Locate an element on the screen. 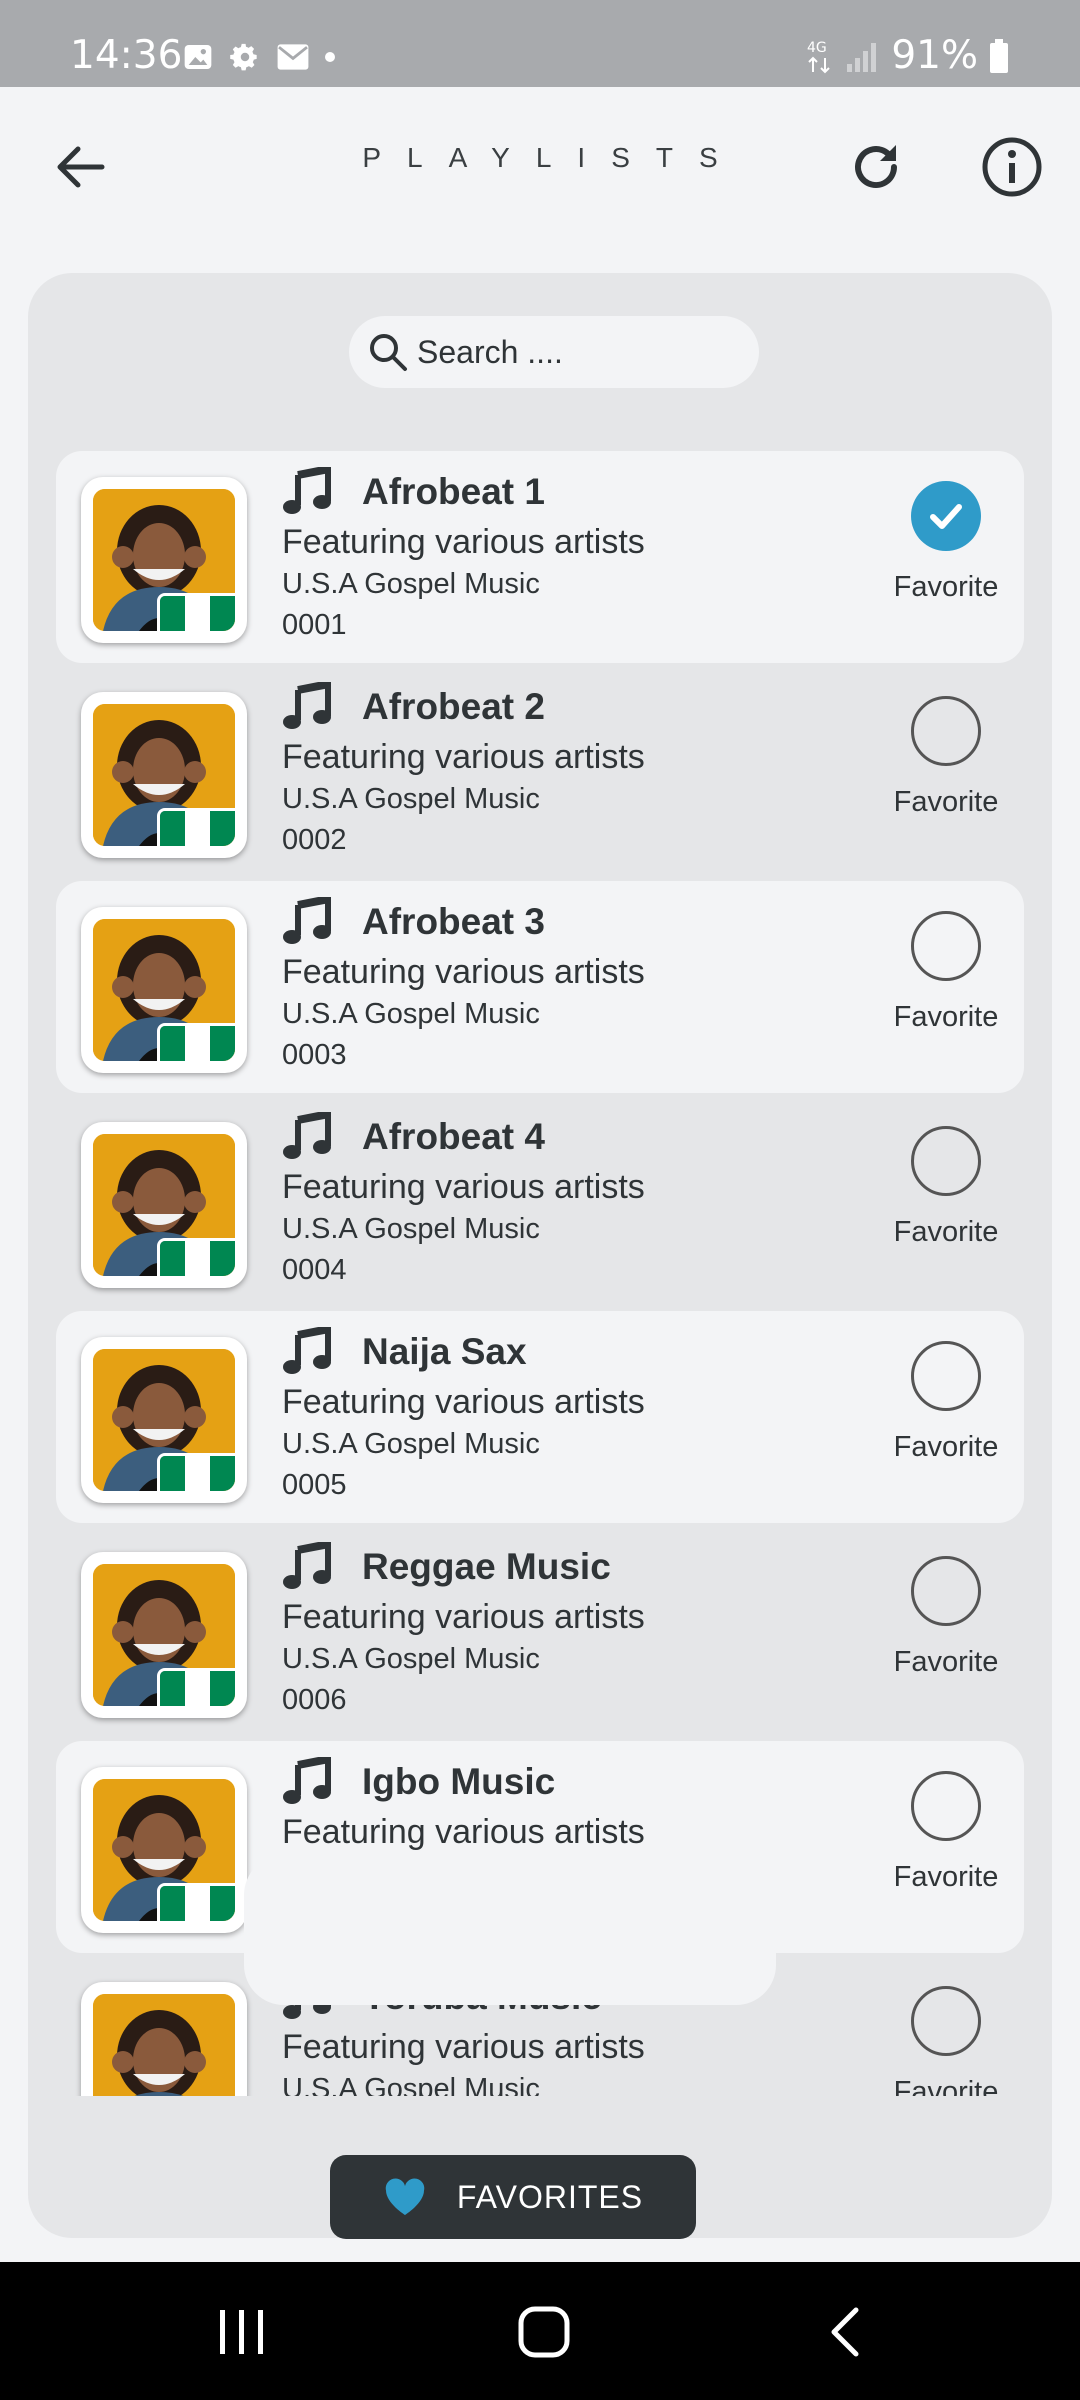 This screenshot has width=1080, height=2400. playlist-title: Afrobeat 1 is located at coordinates (453, 491).